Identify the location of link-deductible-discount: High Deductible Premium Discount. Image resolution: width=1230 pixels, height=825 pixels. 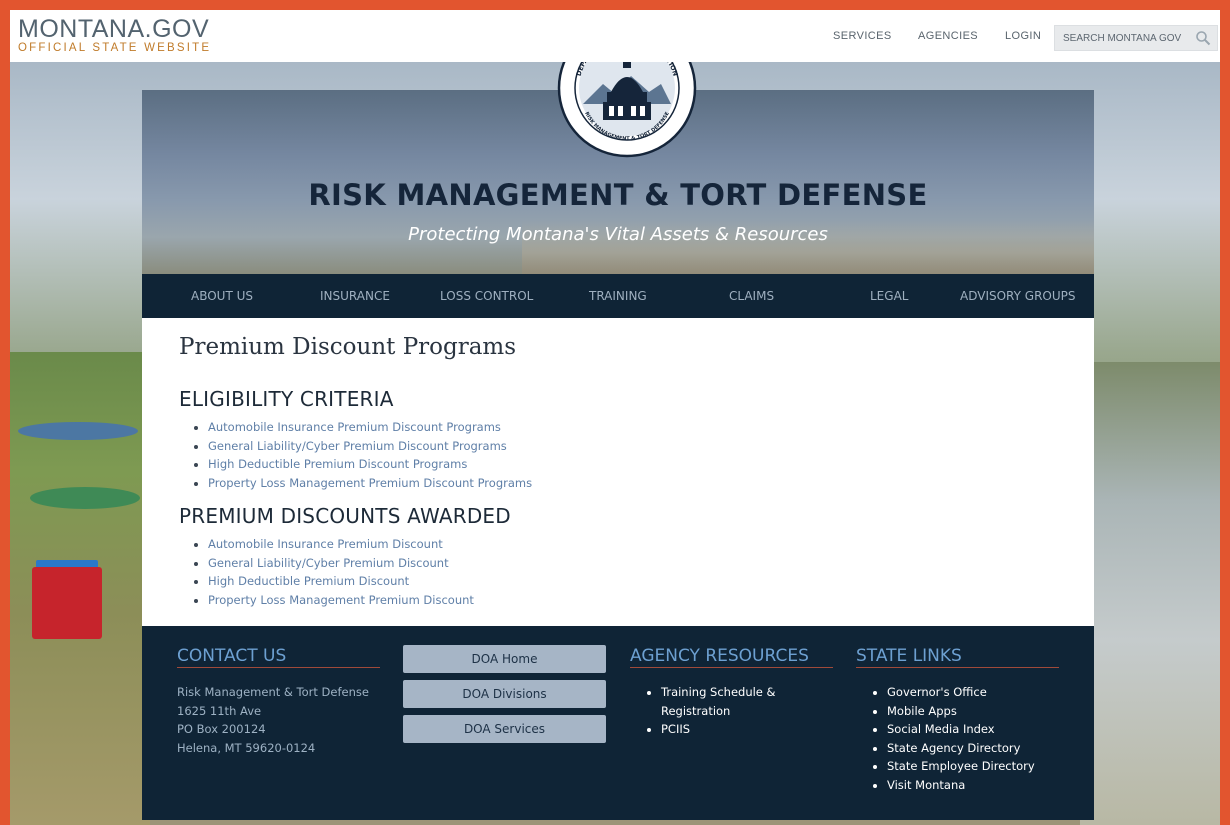
(341, 581).